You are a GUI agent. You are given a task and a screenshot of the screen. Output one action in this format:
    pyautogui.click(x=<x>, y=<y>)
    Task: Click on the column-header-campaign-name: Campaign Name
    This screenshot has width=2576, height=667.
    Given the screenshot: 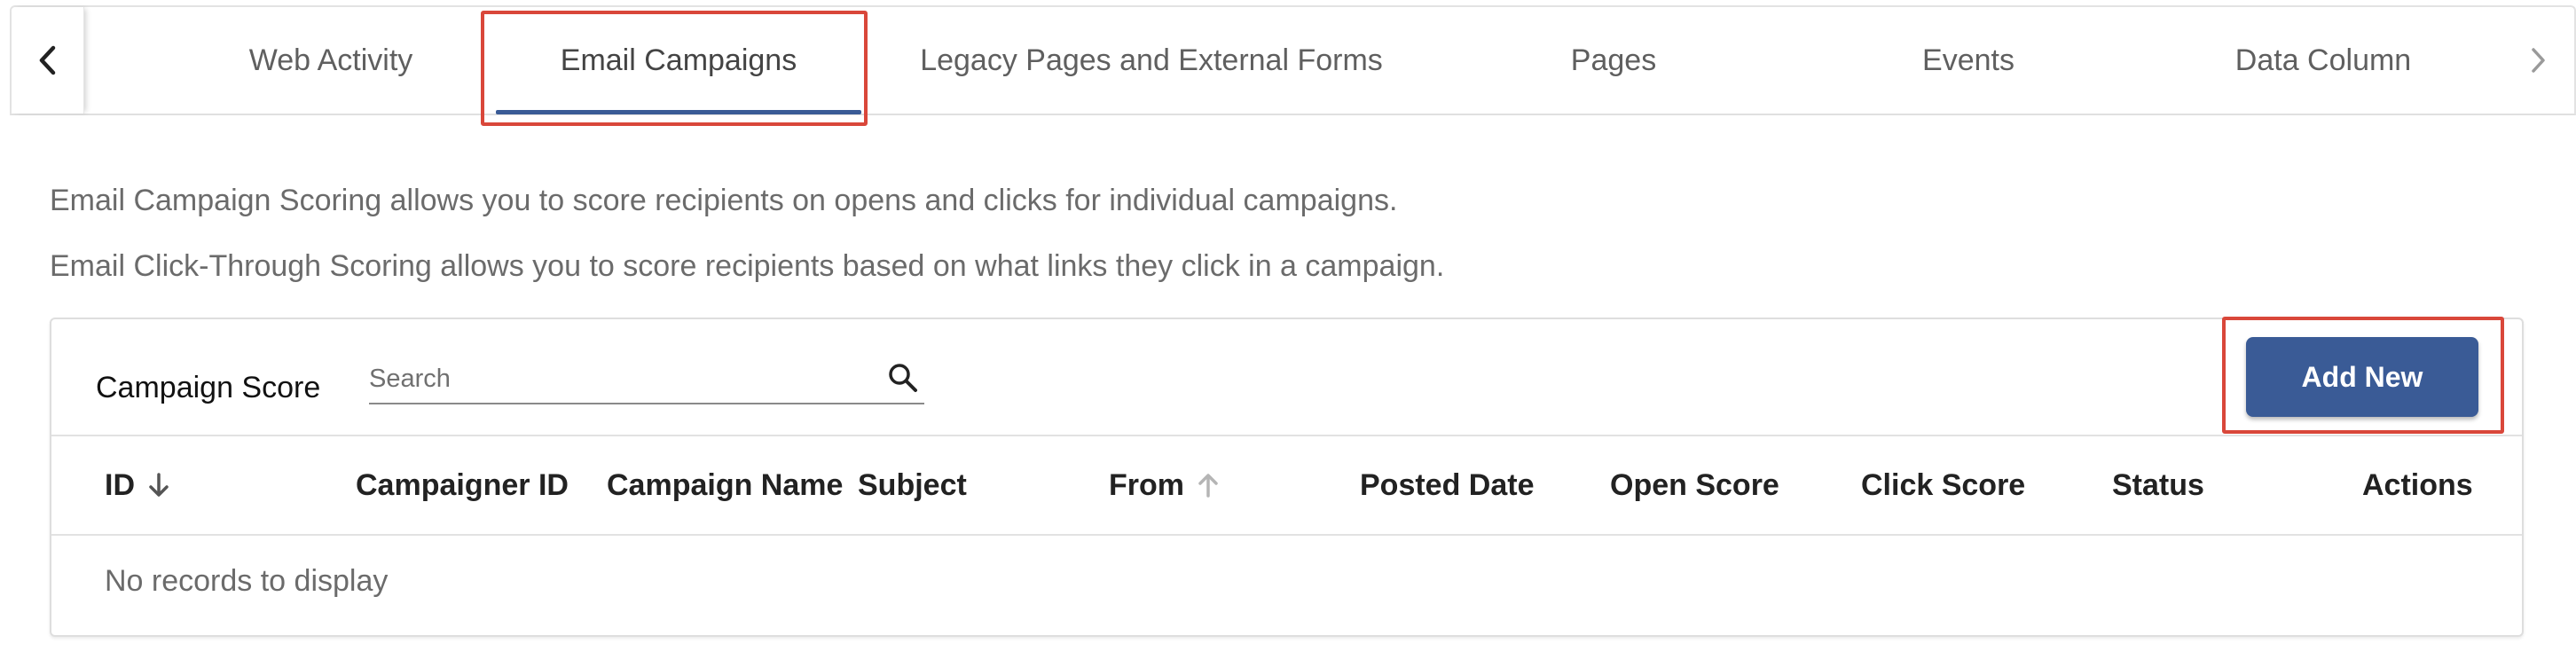 What is the action you would take?
    pyautogui.click(x=725, y=485)
    